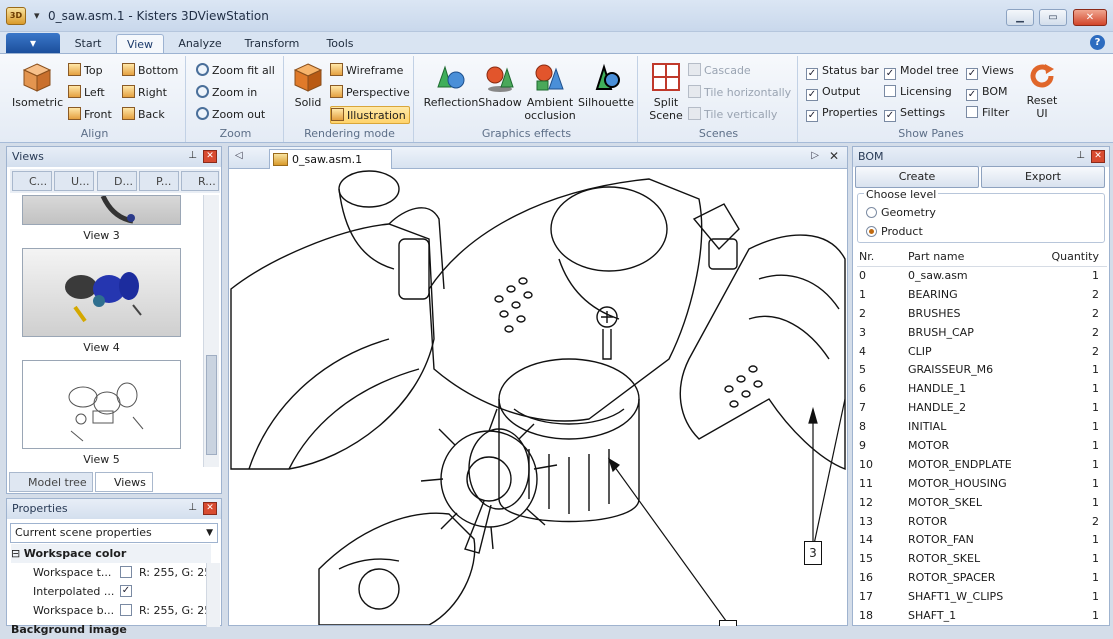 The width and height of the screenshot is (1113, 639). Describe the element at coordinates (982, 408) in the screenshot. I see `table-row: 7 HANDLE_2 1` at that location.